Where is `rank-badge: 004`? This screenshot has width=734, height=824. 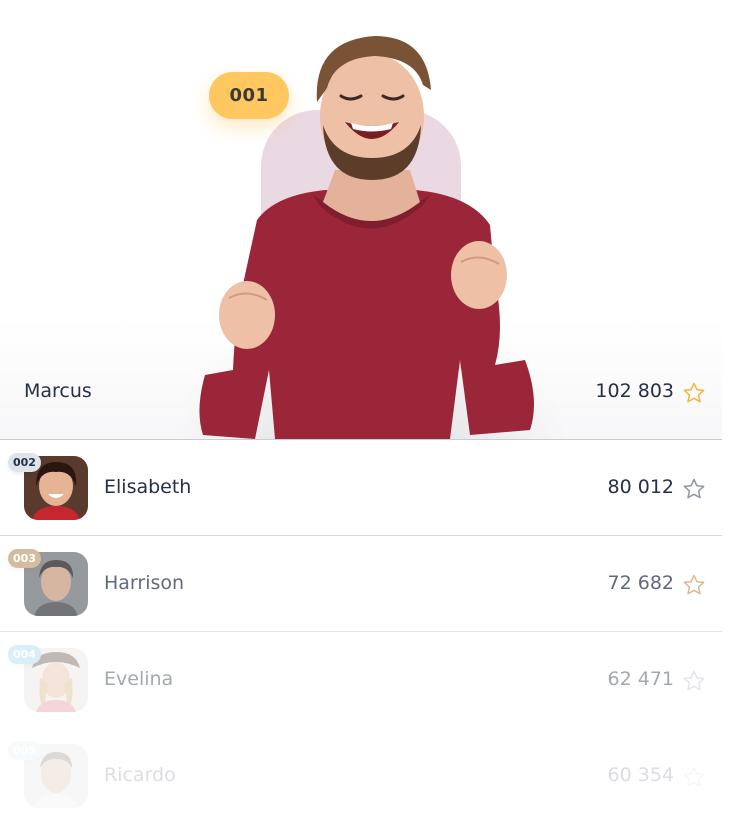
rank-badge: 004 is located at coordinates (24, 654).